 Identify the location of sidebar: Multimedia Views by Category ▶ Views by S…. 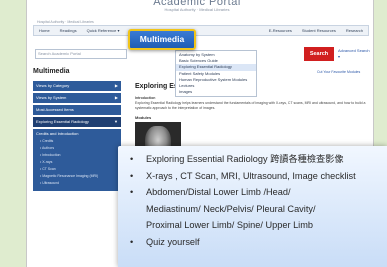
(77, 129).